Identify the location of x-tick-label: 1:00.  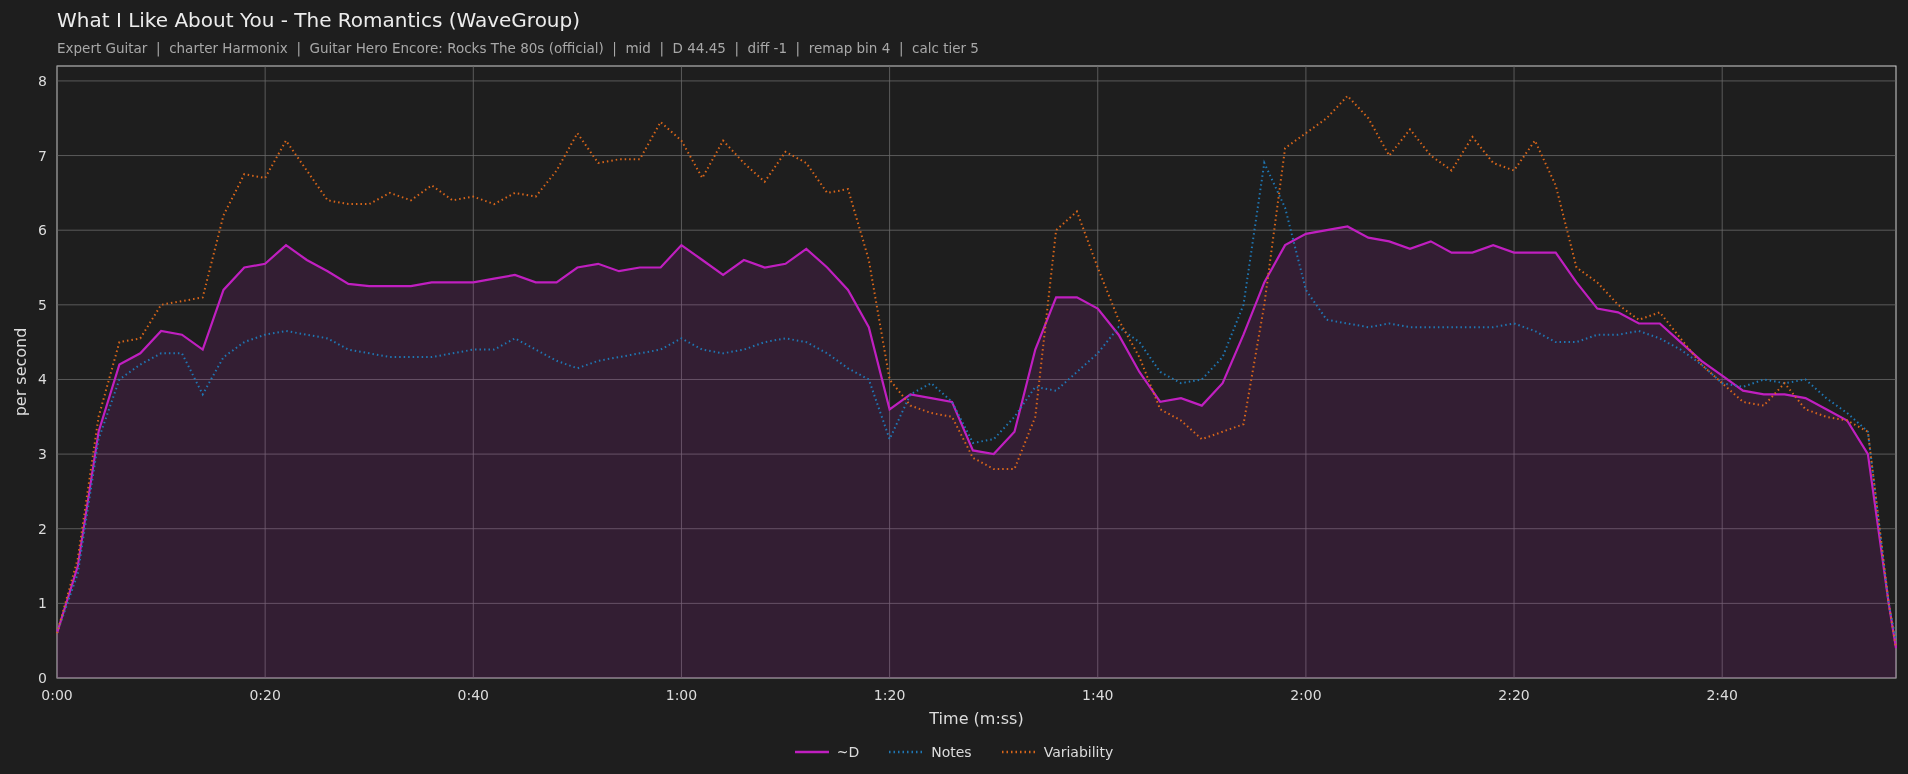
(681, 695).